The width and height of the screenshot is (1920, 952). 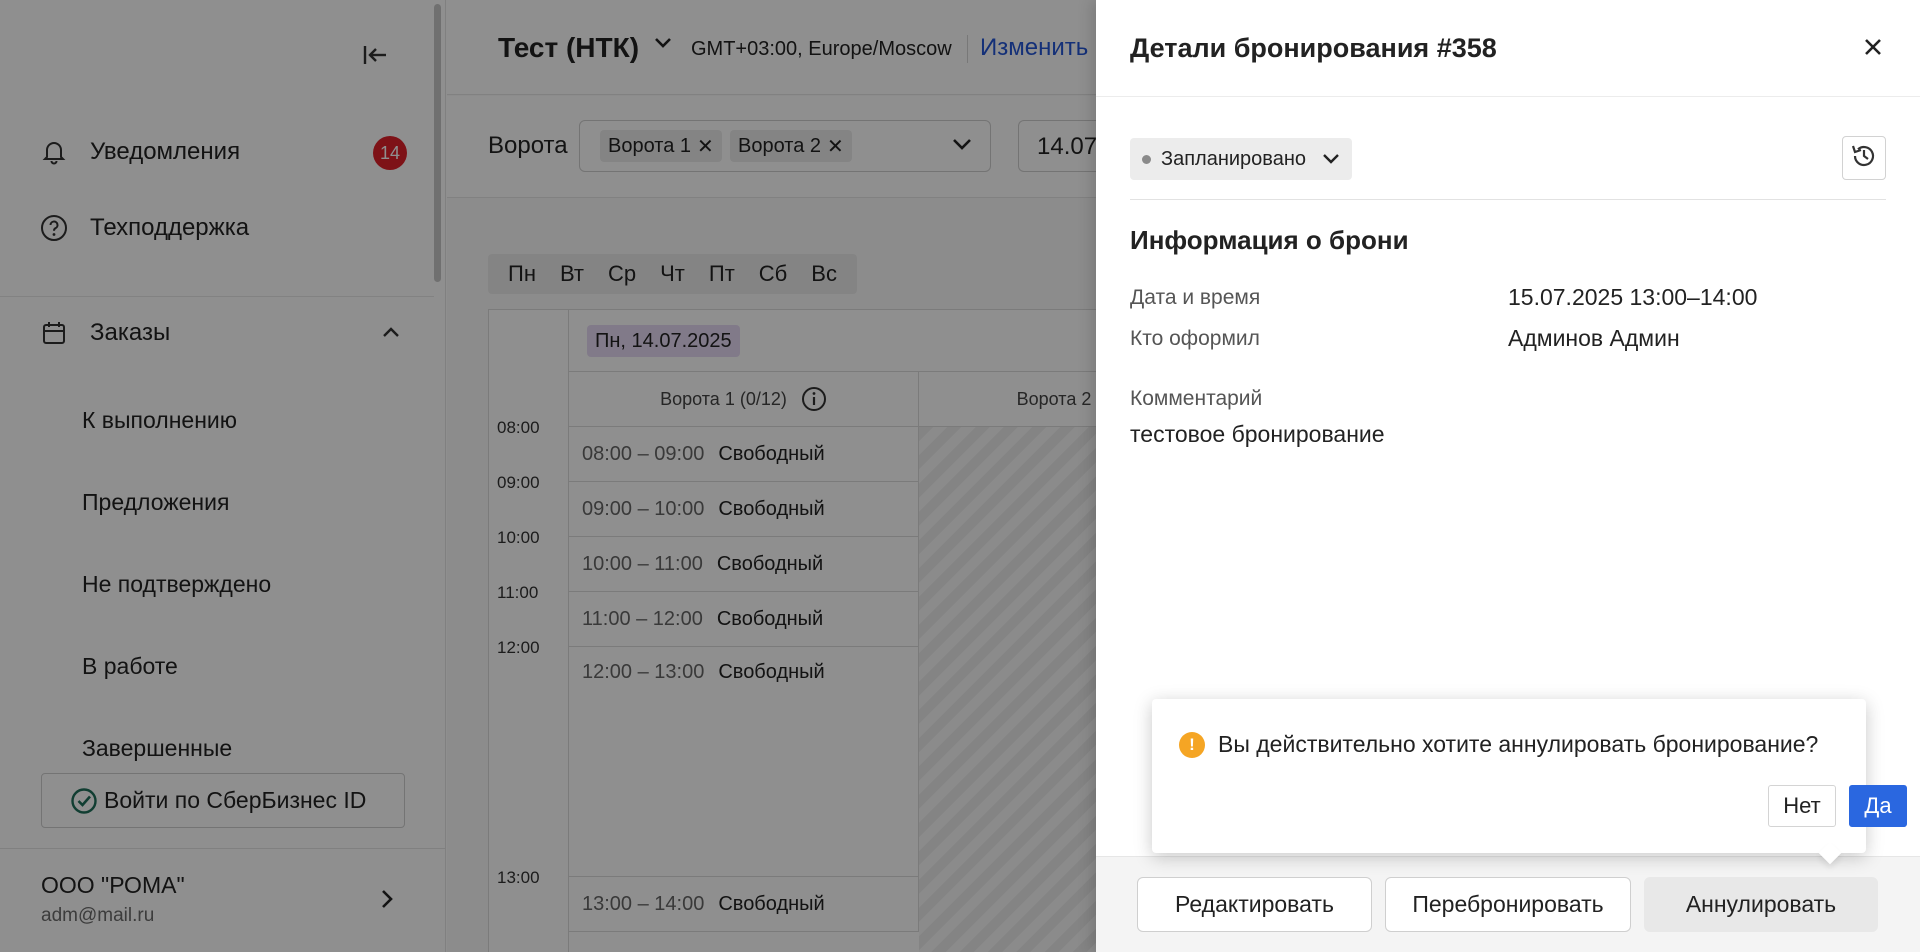 What do you see at coordinates (1633, 297) in the screenshot?
I see `datetime-value: 15.07.2025 13:00–14:00` at bounding box center [1633, 297].